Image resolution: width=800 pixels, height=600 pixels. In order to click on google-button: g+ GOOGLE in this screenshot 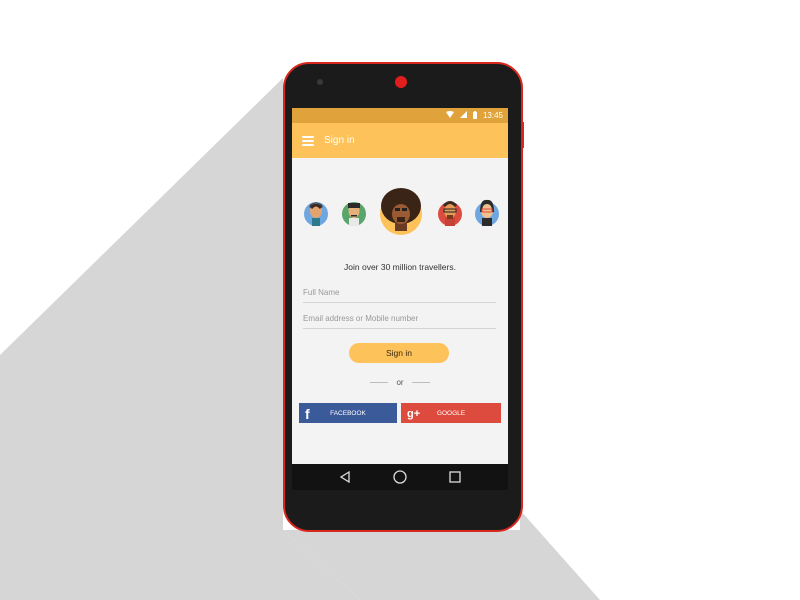, I will do `click(451, 413)`.